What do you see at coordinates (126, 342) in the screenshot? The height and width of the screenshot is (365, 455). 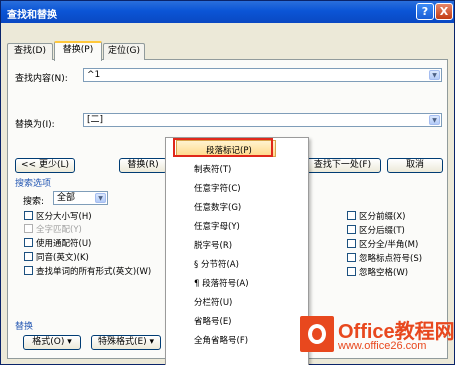 I see `special-button: 特殊格式(E) ▾` at bounding box center [126, 342].